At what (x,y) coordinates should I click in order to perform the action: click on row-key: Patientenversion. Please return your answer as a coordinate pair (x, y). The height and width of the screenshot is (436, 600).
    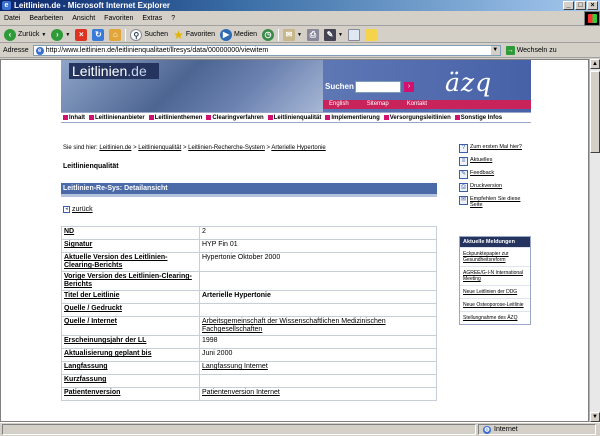
    Looking at the image, I should click on (130, 394).